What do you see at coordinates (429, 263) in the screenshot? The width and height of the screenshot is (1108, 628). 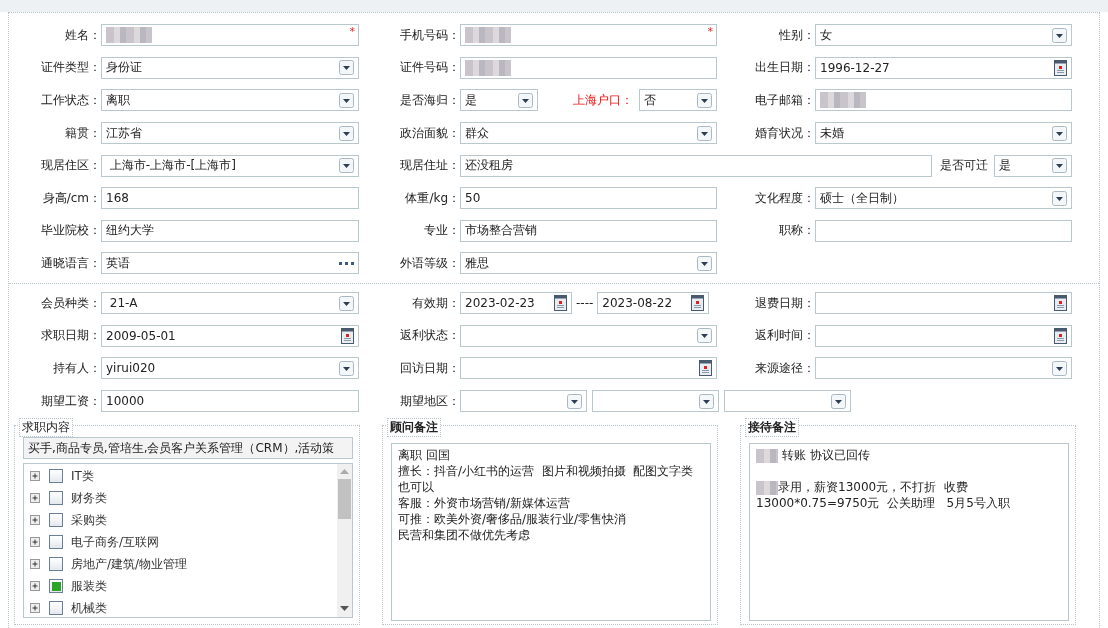 I see `field-label: 外语等级：` at bounding box center [429, 263].